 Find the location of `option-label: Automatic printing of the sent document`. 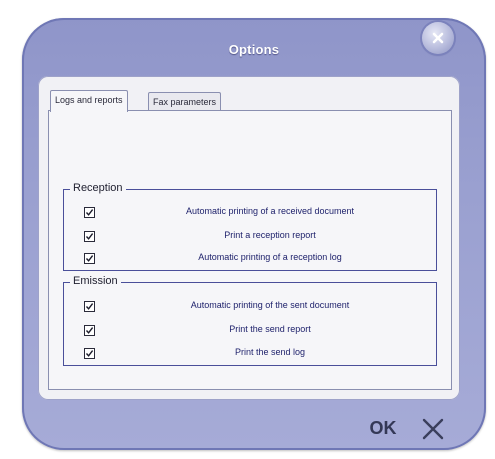

option-label: Automatic printing of the sent document is located at coordinates (270, 305).